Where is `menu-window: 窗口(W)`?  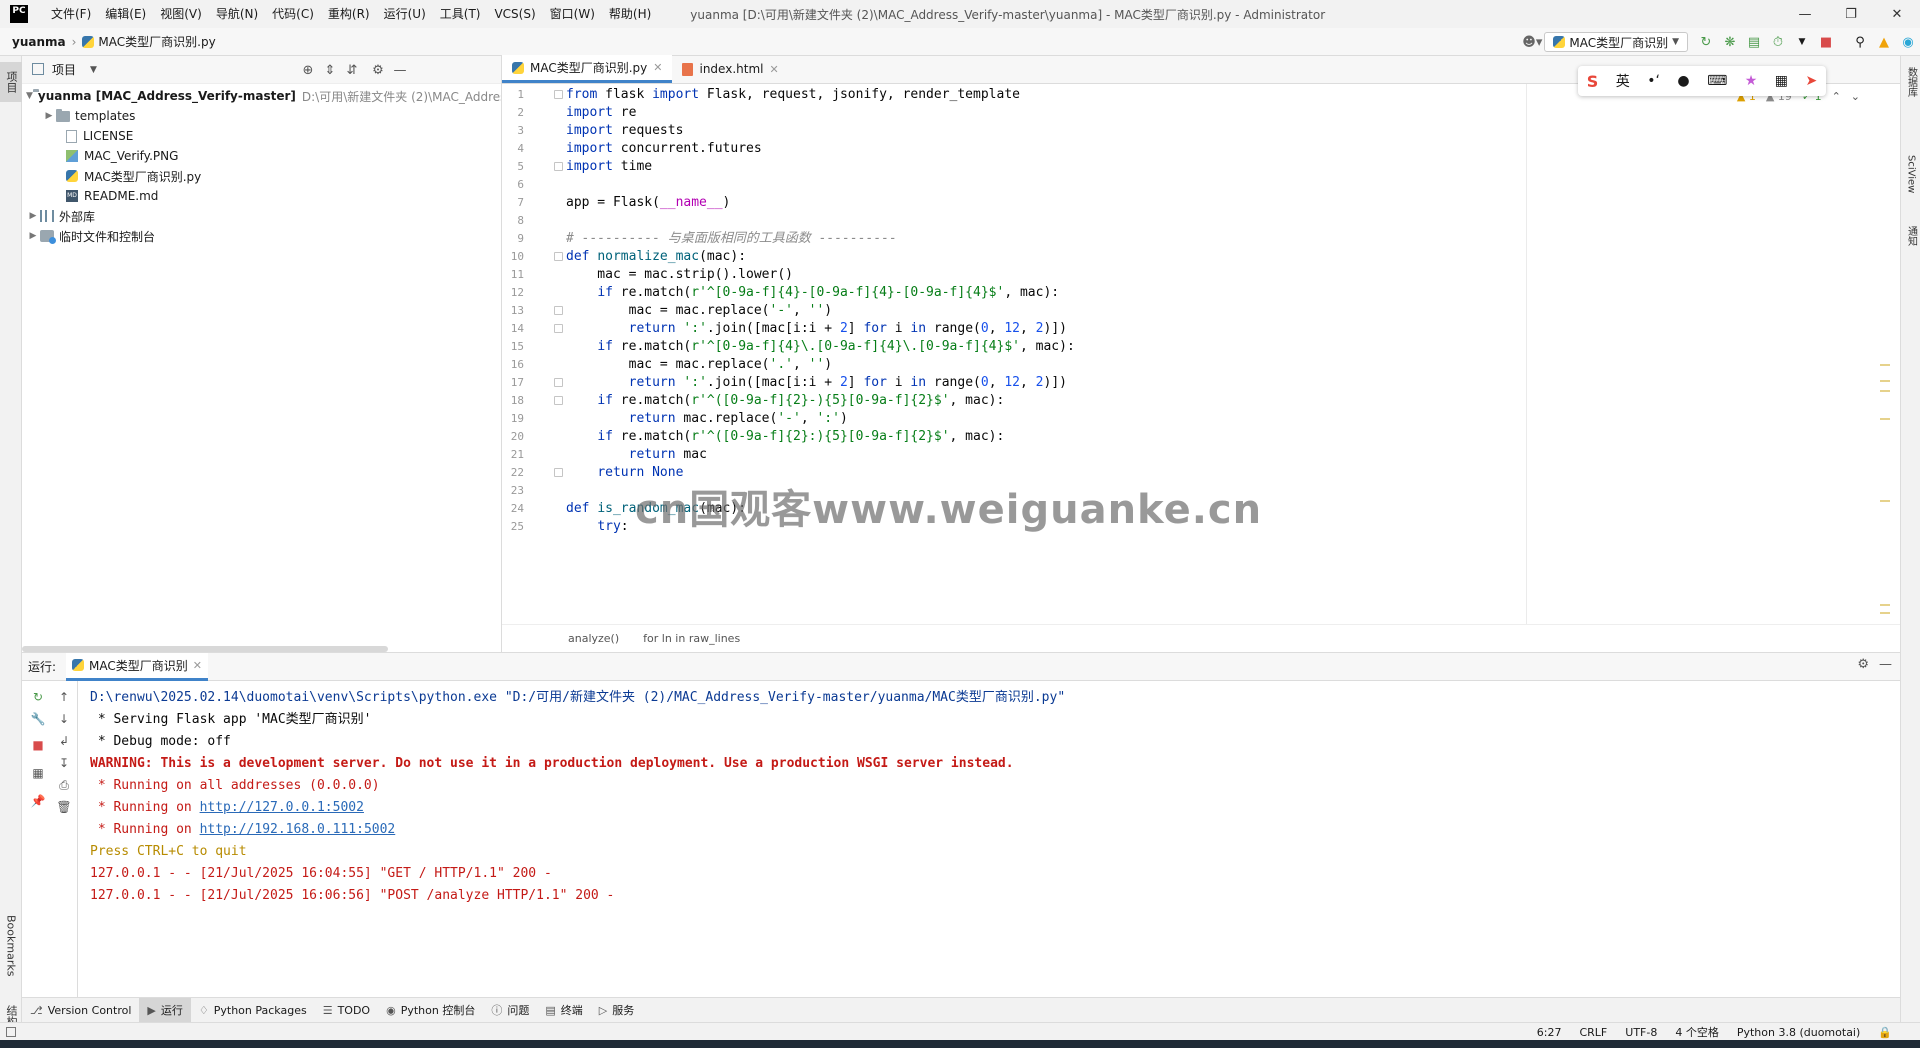 menu-window: 窗口(W) is located at coordinates (572, 14).